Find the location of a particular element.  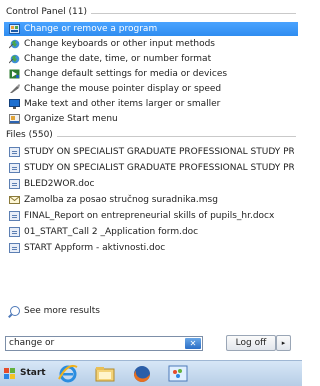

start-button-label: Start is located at coordinates (33, 373).